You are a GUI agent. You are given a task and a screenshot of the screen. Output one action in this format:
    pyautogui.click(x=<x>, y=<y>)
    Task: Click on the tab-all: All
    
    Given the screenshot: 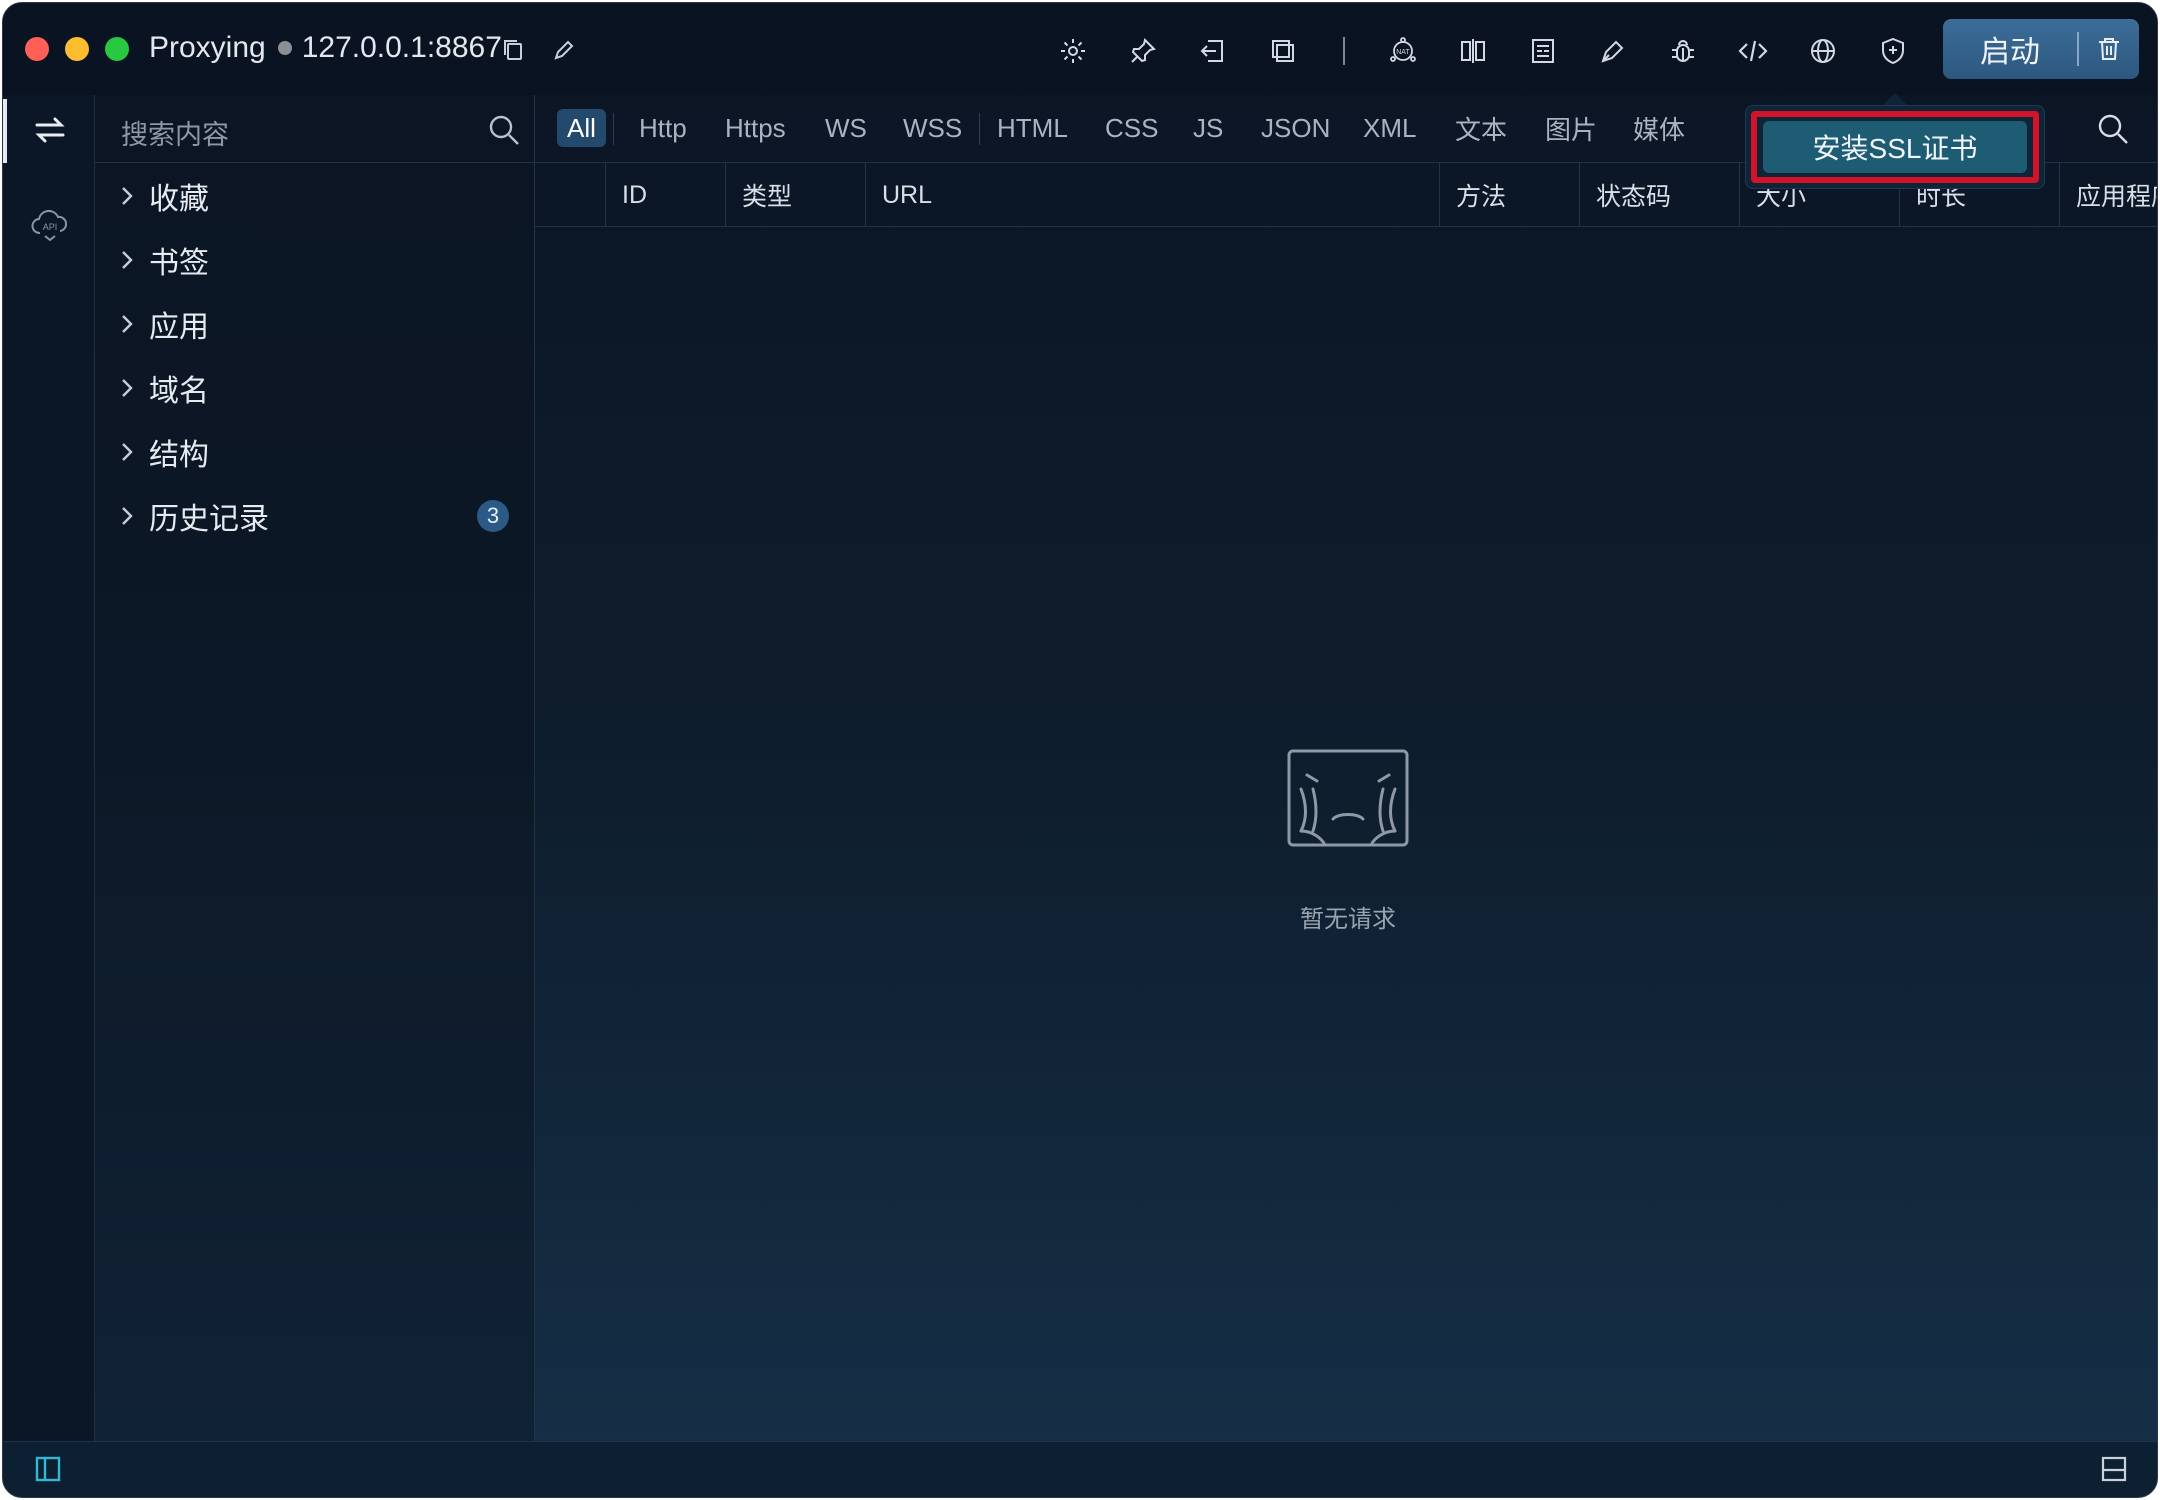 What is the action you would take?
    pyautogui.click(x=581, y=128)
    